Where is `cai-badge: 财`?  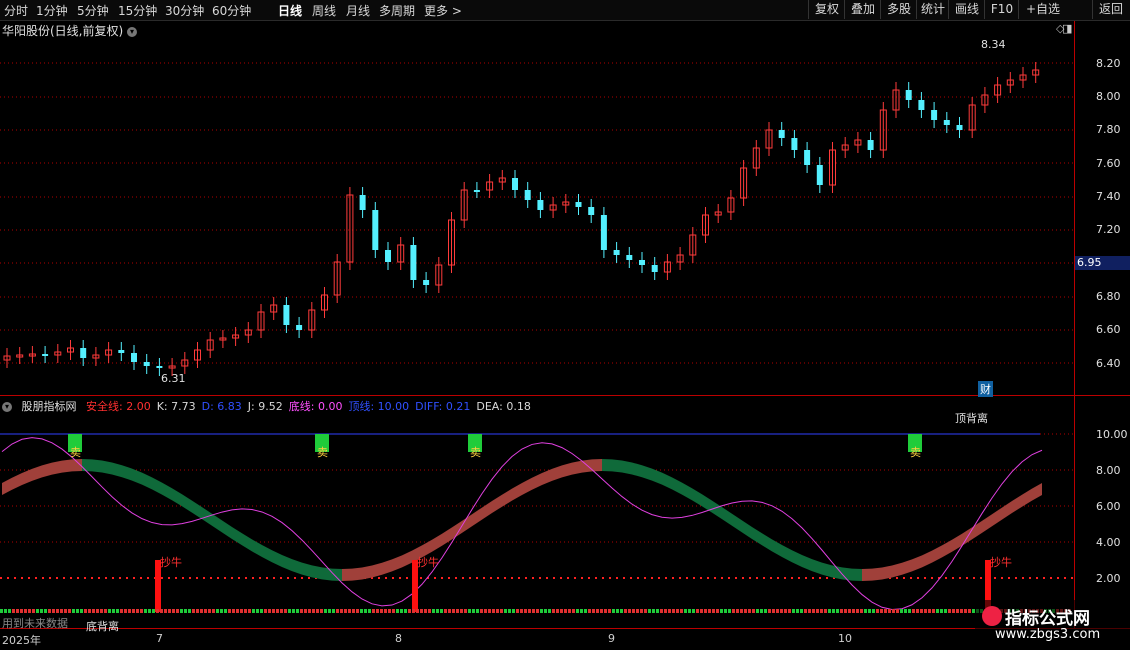 cai-badge: 财 is located at coordinates (985, 389).